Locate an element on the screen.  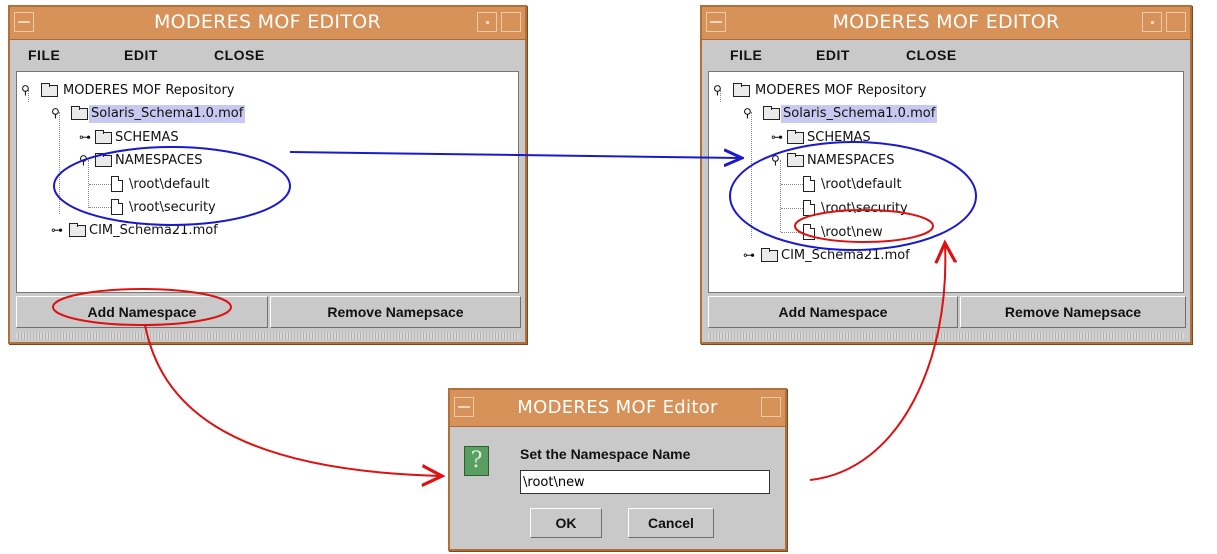
question-icon: ? is located at coordinates (476, 461).